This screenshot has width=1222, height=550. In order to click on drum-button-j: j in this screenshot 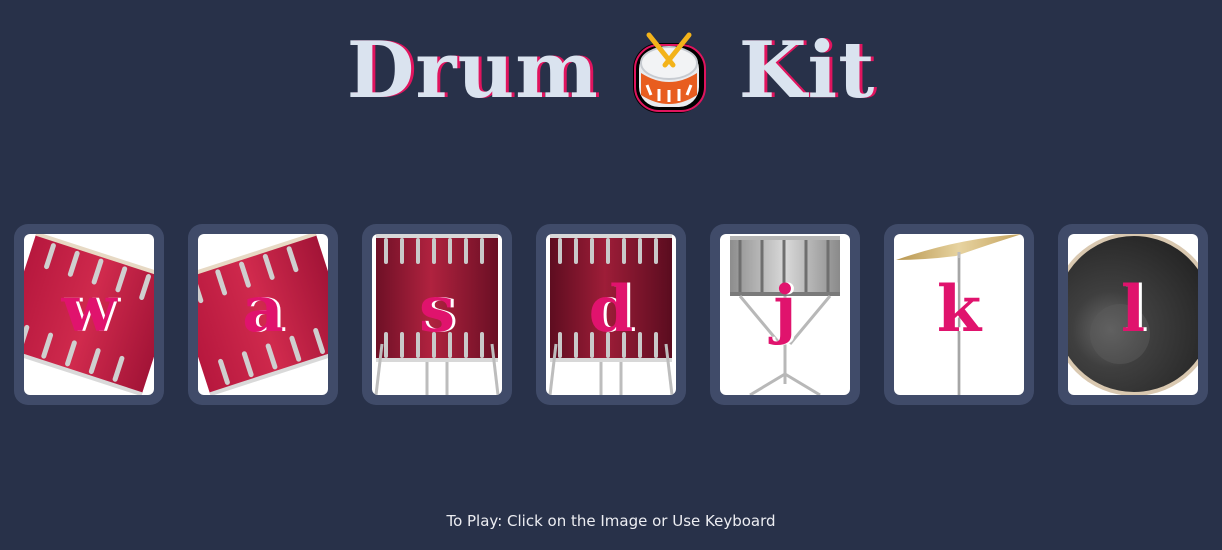, I will do `click(785, 314)`.